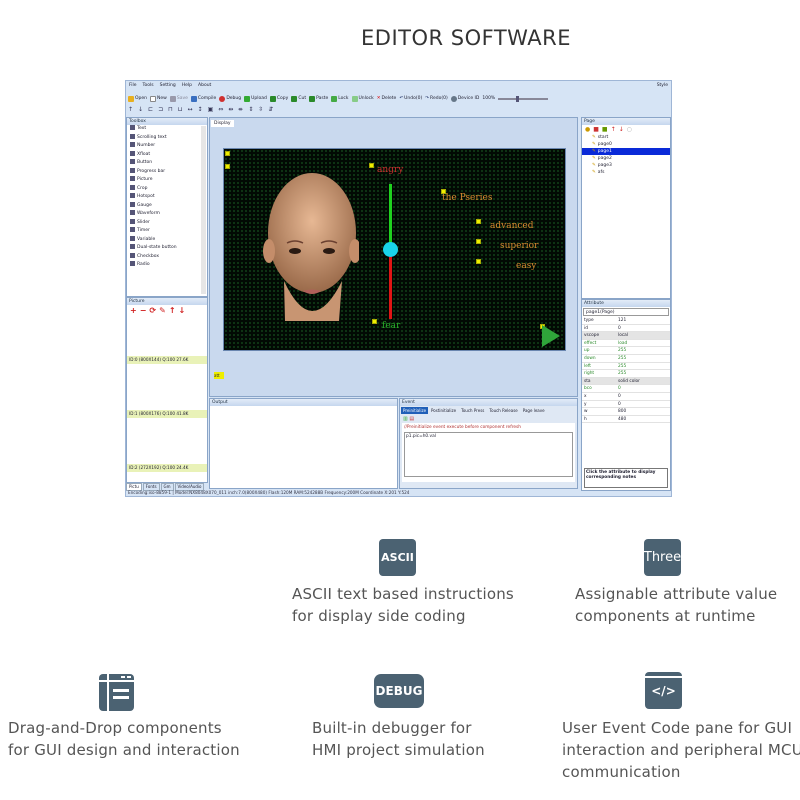 Image resolution: width=800 pixels, height=800 pixels. I want to click on toolbox-item: Picture, so click(167, 180).